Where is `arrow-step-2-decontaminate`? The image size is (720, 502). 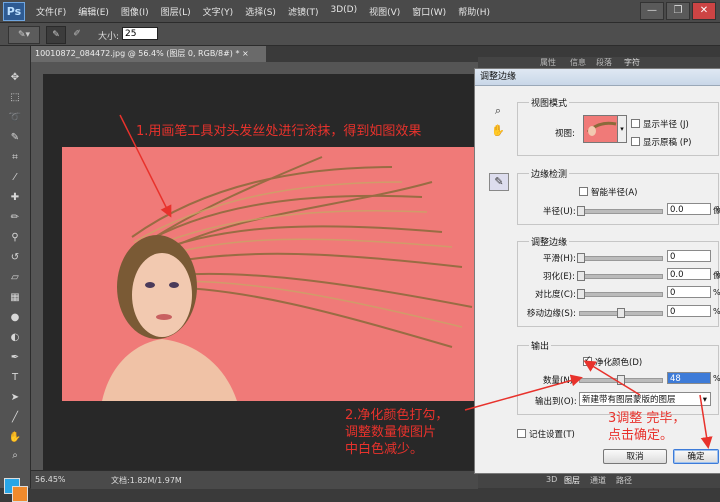 arrow-step-2-decontaminate is located at coordinates (612, 378).